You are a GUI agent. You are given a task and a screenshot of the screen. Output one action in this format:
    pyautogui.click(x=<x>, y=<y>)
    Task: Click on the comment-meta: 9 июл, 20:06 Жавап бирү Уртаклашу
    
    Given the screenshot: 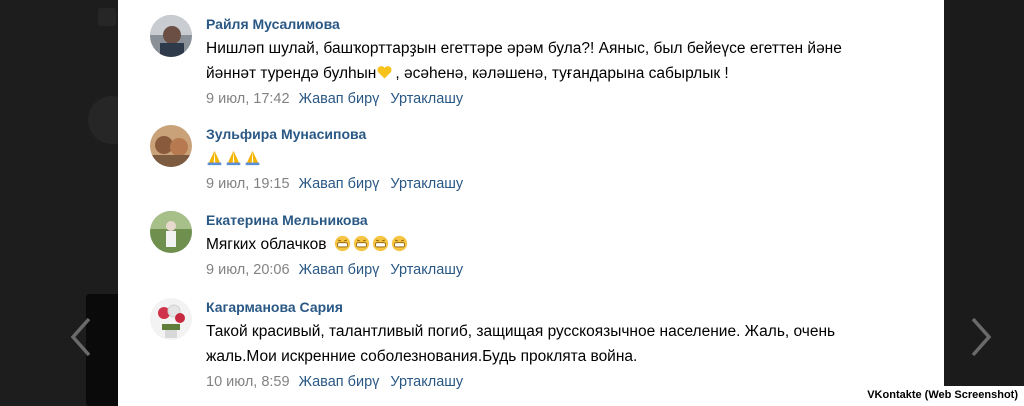 What is the action you would take?
    pyautogui.click(x=568, y=270)
    